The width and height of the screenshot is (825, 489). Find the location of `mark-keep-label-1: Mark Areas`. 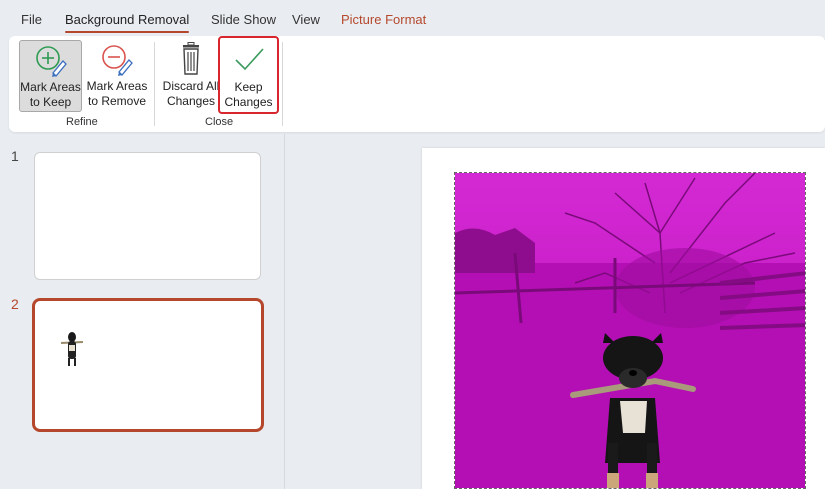

mark-keep-label-1: Mark Areas is located at coordinates (50, 87).